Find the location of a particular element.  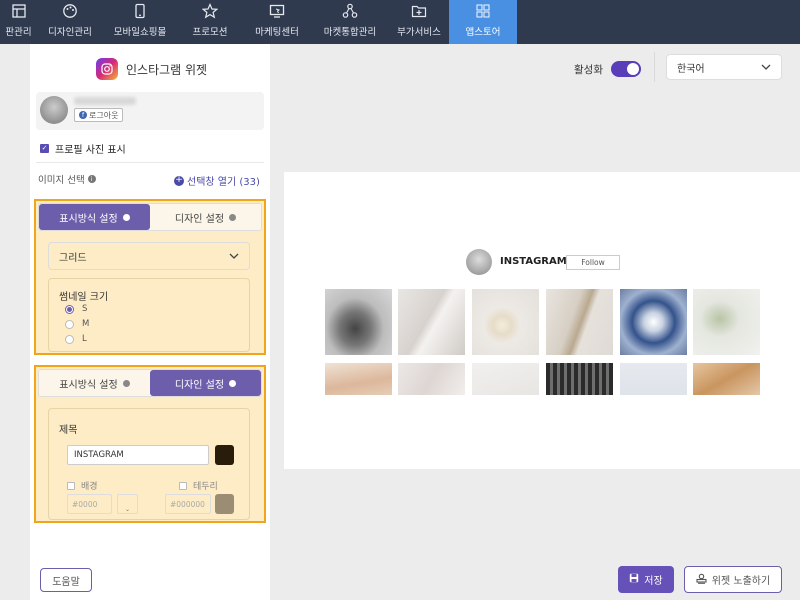

activate-toggle is located at coordinates (625, 69).